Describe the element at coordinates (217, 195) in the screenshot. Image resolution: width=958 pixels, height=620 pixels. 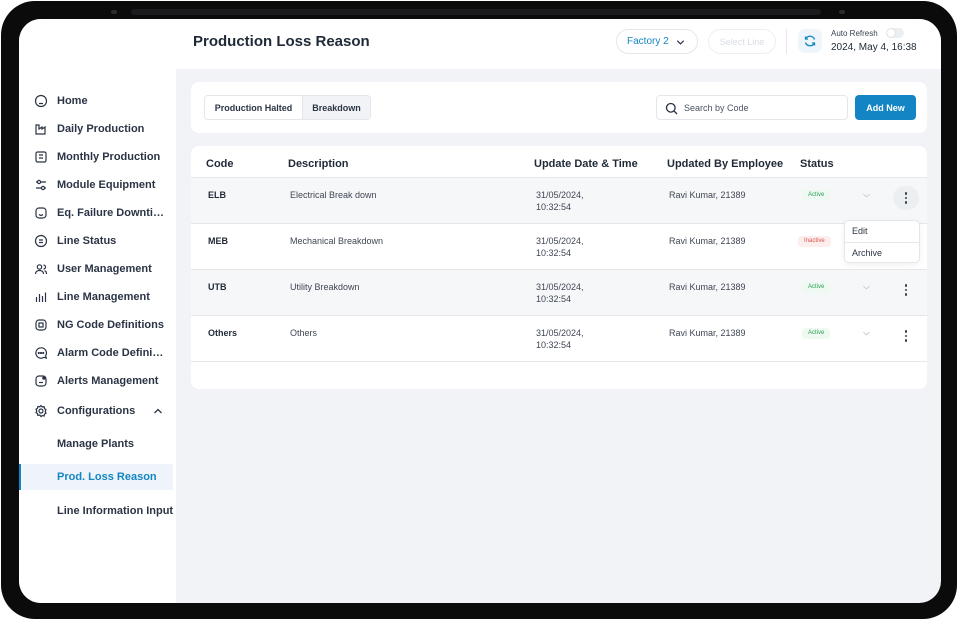
I see `cell-code: ELB` at that location.